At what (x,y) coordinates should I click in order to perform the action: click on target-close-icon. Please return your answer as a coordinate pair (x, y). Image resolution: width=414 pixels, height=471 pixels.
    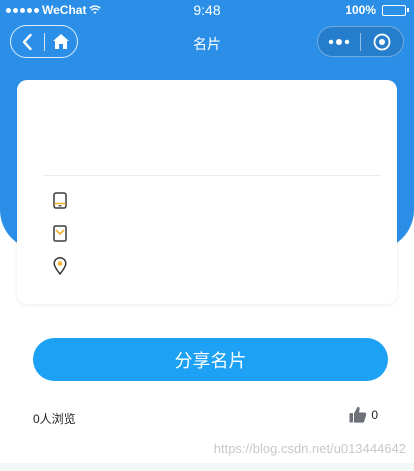
    Looking at the image, I should click on (382, 41).